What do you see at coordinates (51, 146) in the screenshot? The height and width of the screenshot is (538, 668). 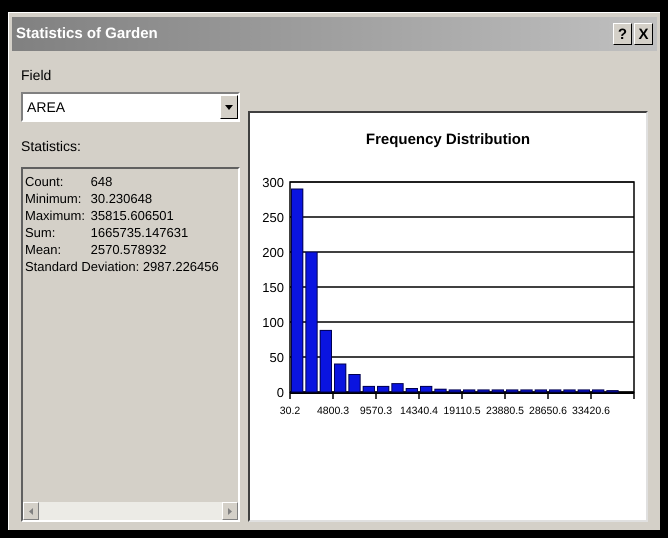 I see `statistics-label: Statistics:` at bounding box center [51, 146].